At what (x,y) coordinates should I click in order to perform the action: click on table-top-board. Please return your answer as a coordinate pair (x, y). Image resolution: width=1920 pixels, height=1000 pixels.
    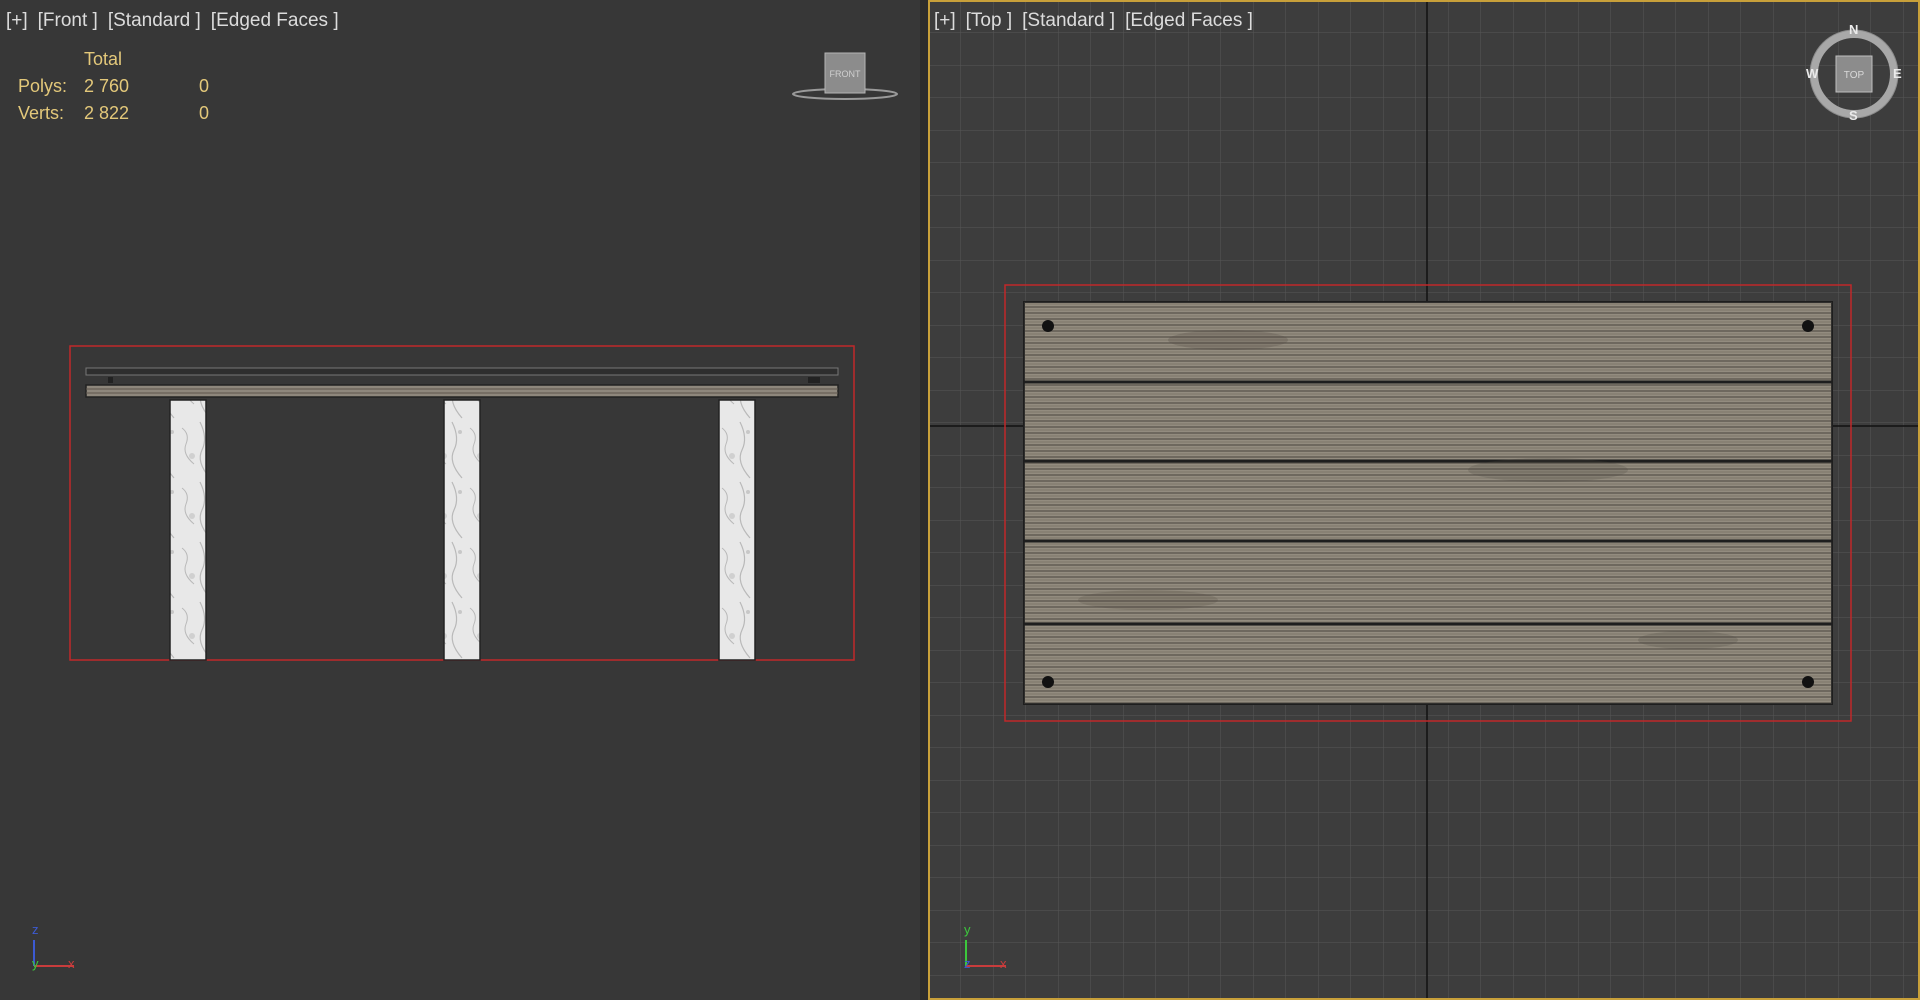
    Looking at the image, I should click on (462, 391).